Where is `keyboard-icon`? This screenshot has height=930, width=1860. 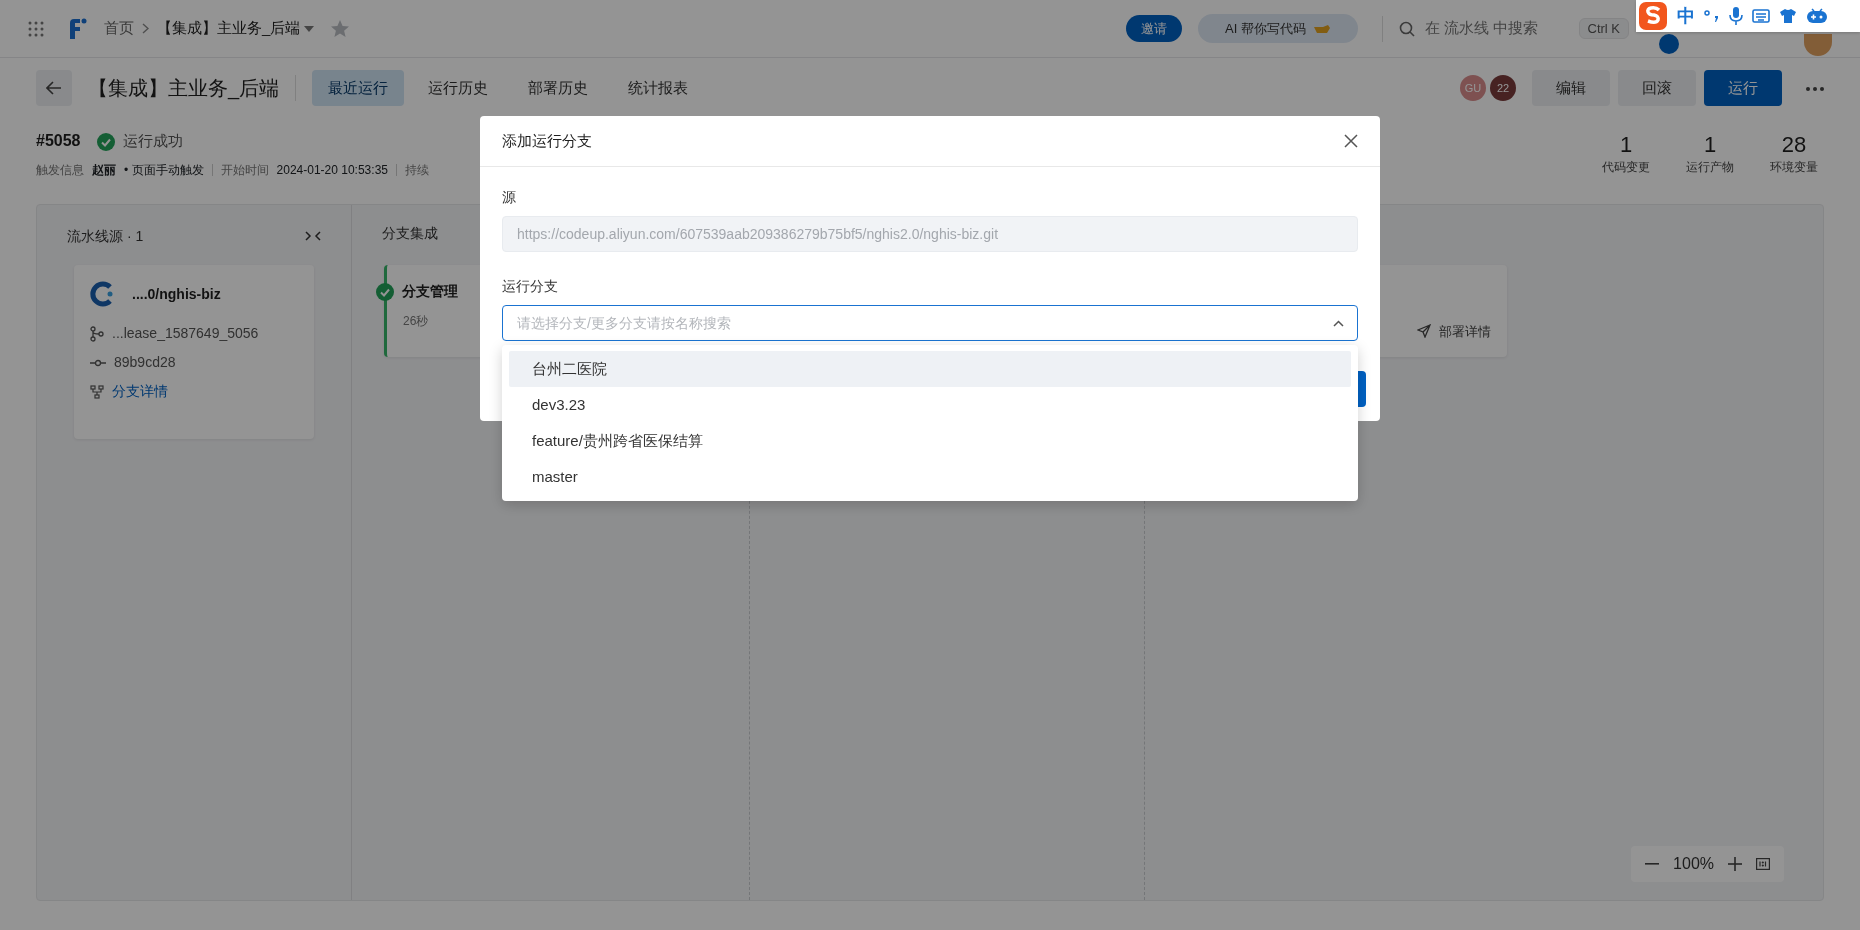 keyboard-icon is located at coordinates (1761, 16).